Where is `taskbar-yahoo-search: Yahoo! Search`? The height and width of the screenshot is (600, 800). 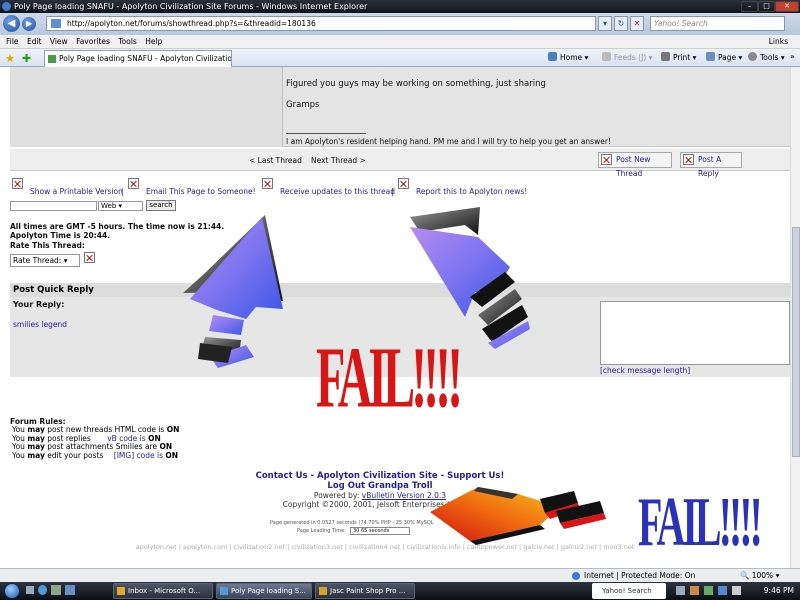 taskbar-yahoo-search: Yahoo! Search is located at coordinates (629, 591).